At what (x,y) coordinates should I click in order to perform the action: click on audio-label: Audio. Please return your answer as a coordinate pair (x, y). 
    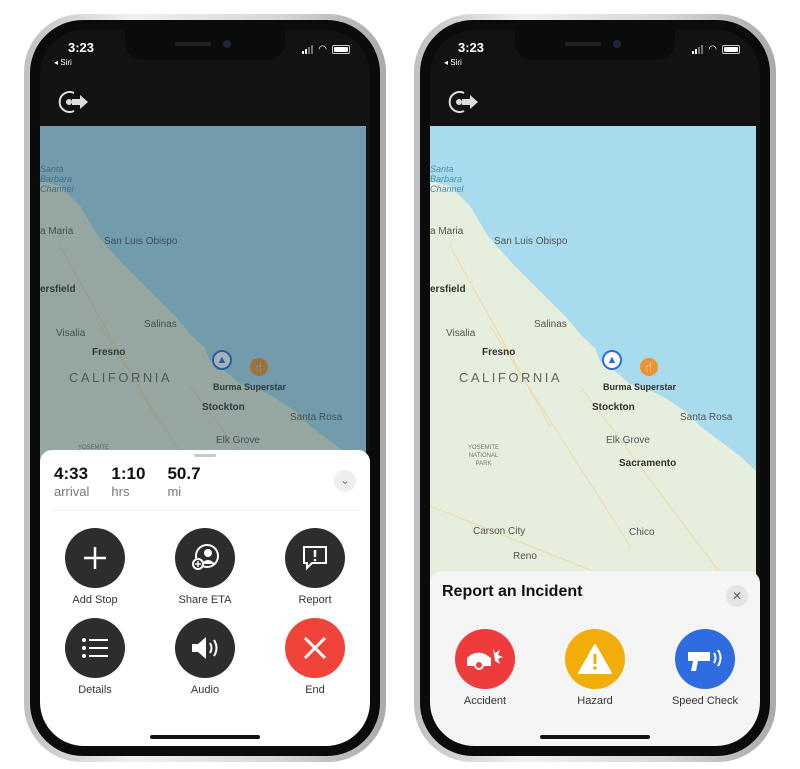
    Looking at the image, I should click on (205, 690).